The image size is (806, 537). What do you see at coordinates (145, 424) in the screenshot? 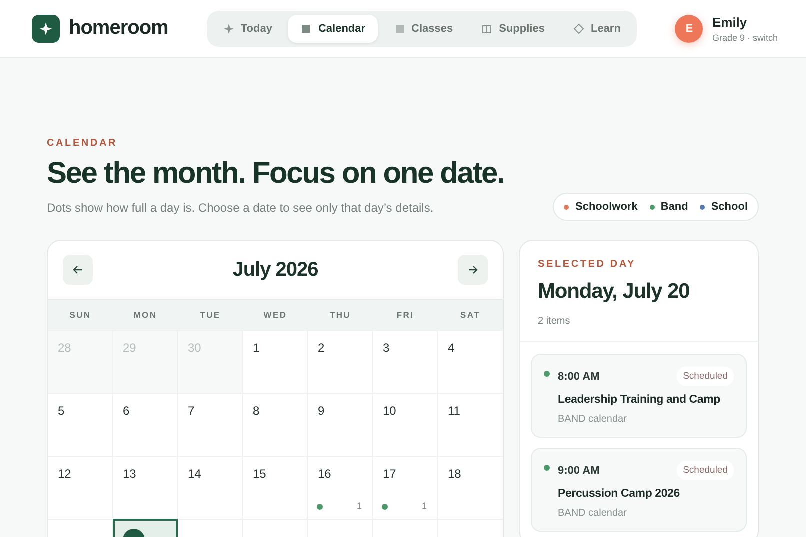
I see `day-cell: 6` at bounding box center [145, 424].